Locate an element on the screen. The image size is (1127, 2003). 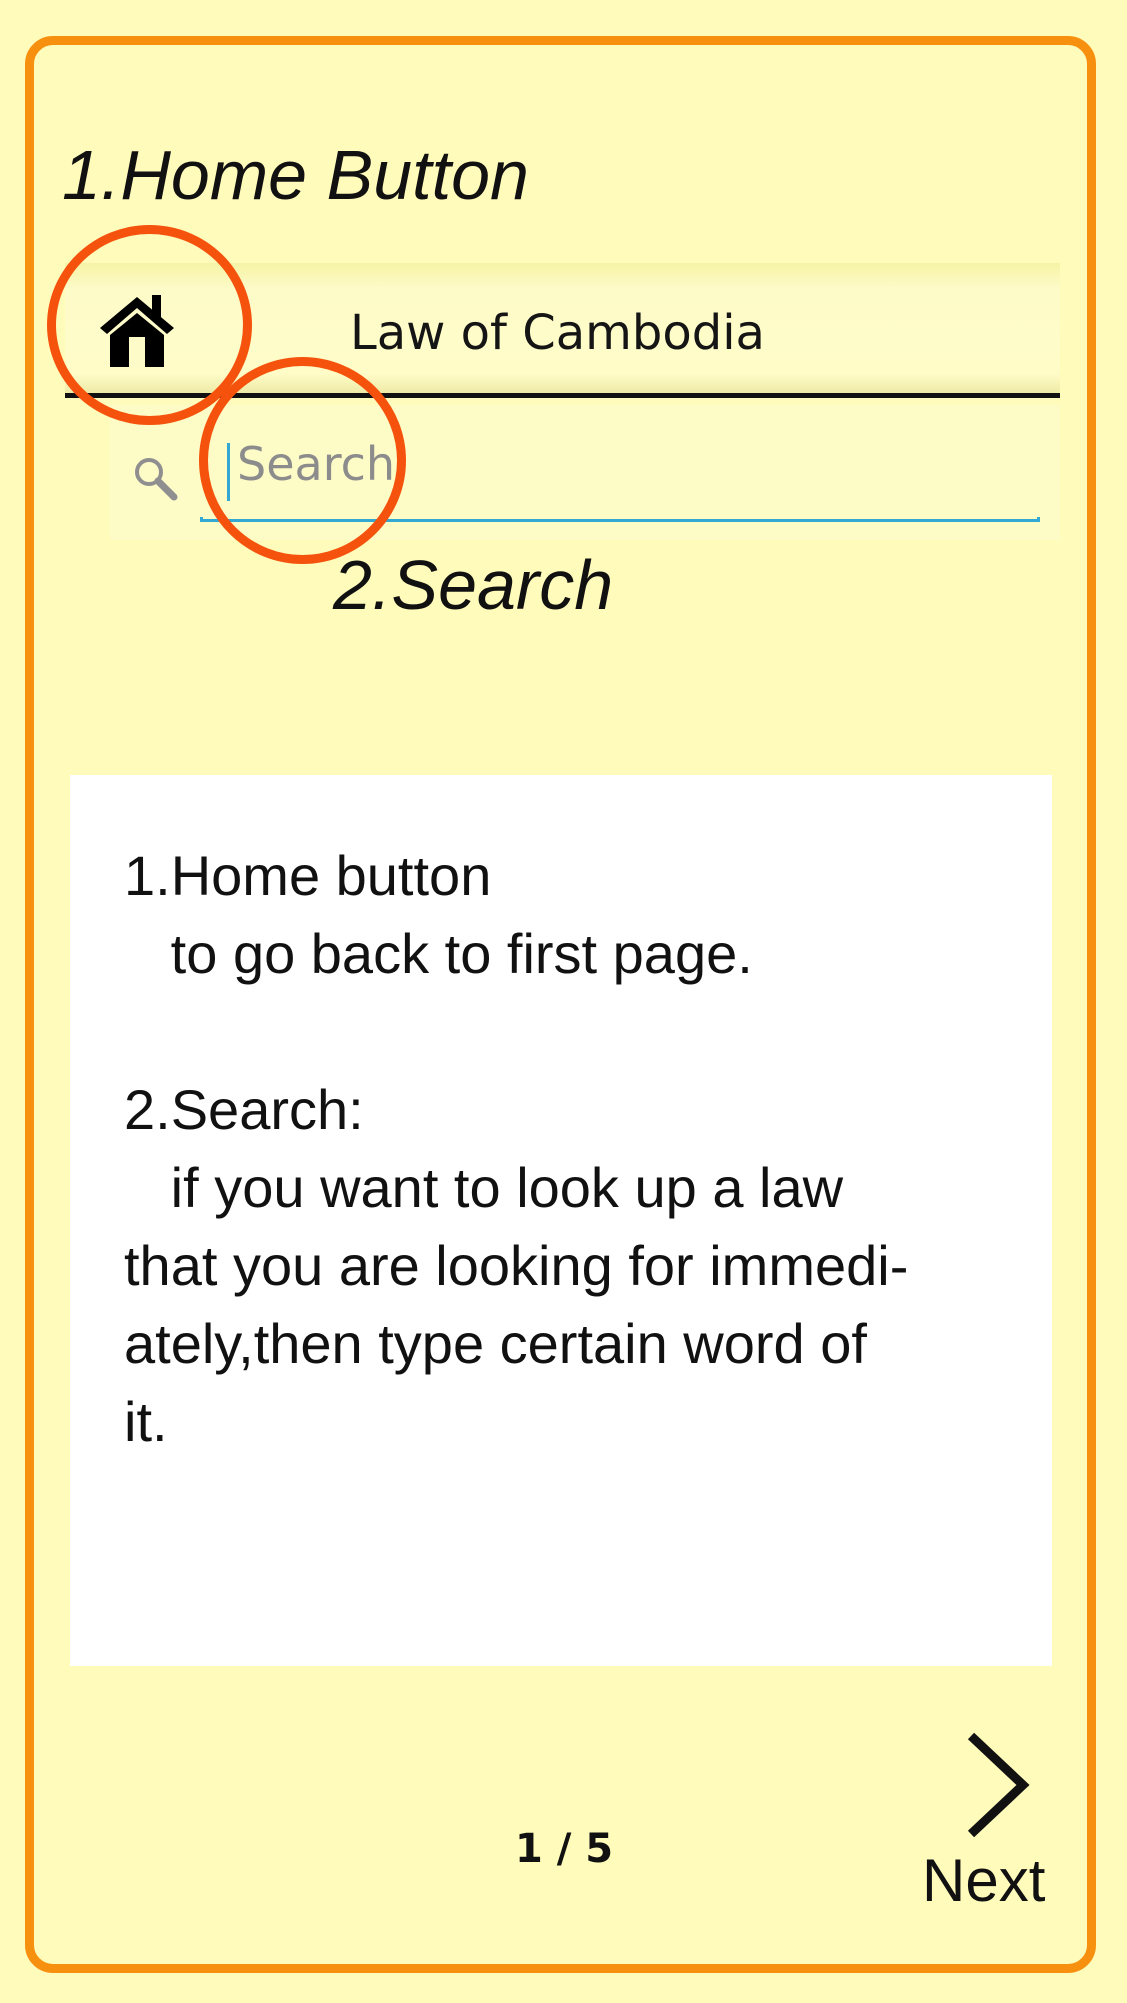
search-callout: 2.Search is located at coordinates (473, 585).